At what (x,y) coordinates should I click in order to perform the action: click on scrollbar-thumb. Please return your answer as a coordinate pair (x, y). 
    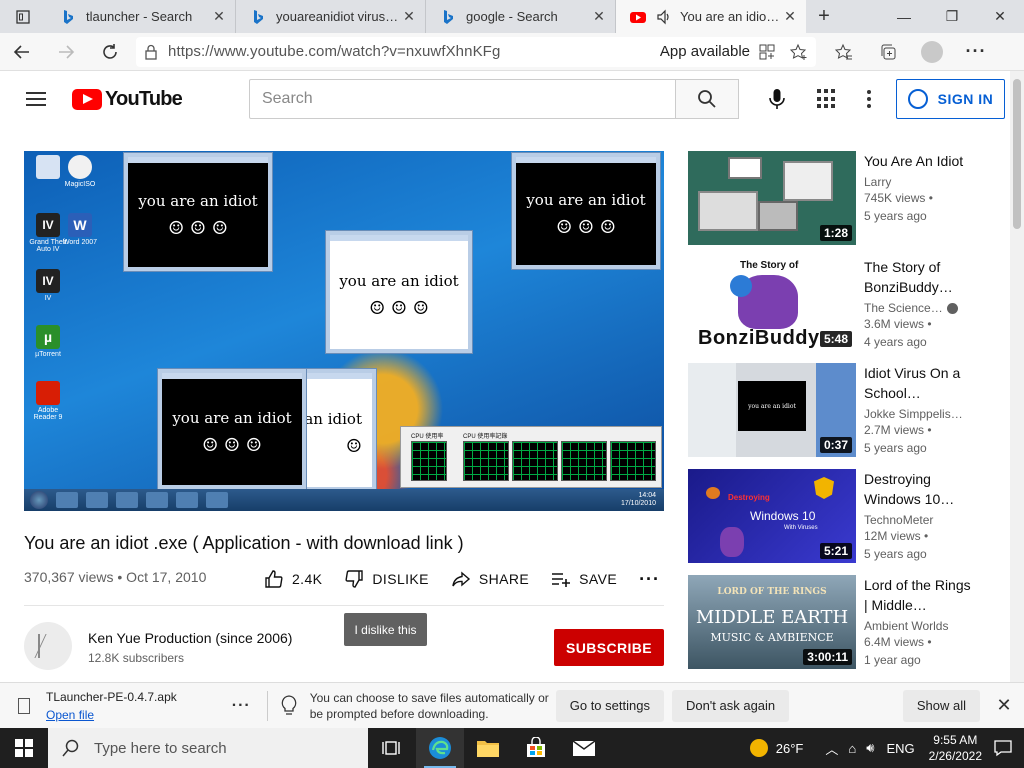
    Looking at the image, I should click on (1017, 154).